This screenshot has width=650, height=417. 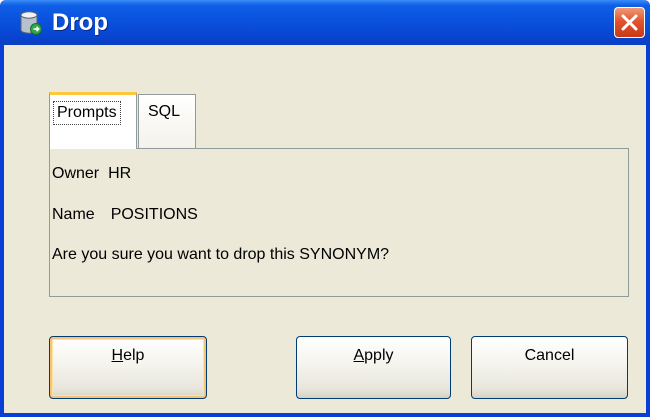 I want to click on close-button, so click(x=629, y=22).